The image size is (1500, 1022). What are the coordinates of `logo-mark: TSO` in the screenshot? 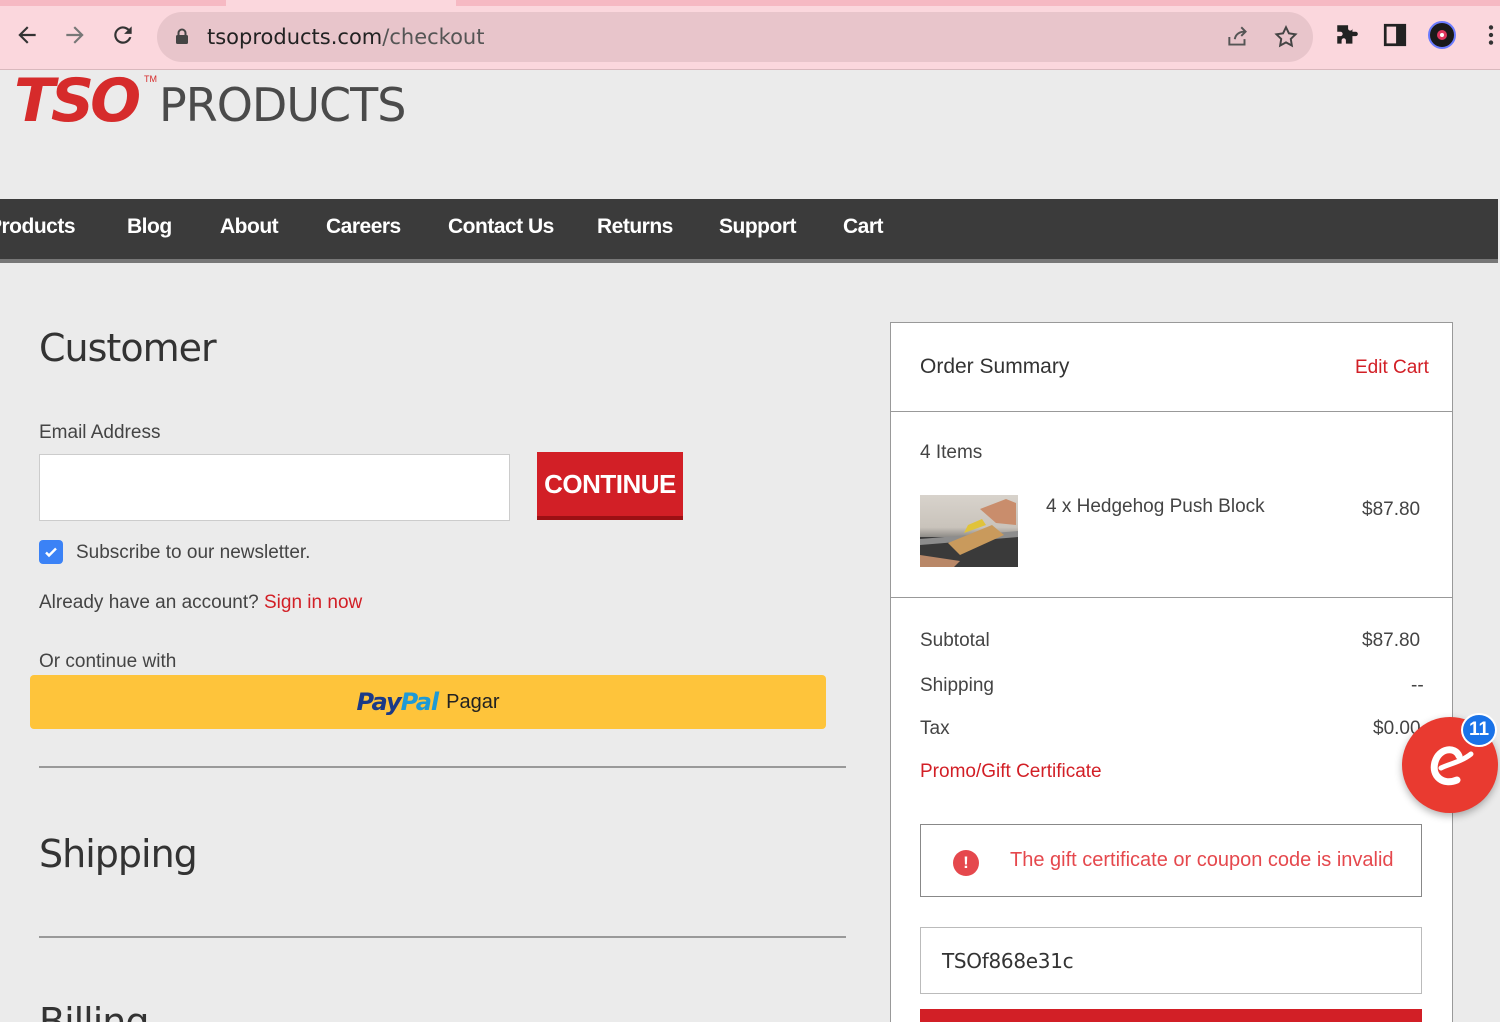 It's located at (77, 101).